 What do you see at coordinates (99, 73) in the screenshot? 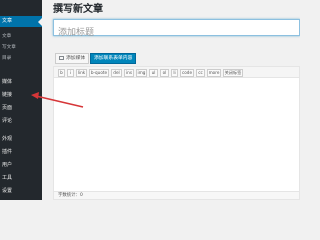
I see `quicktag-blockquote-button: b-quote` at bounding box center [99, 73].